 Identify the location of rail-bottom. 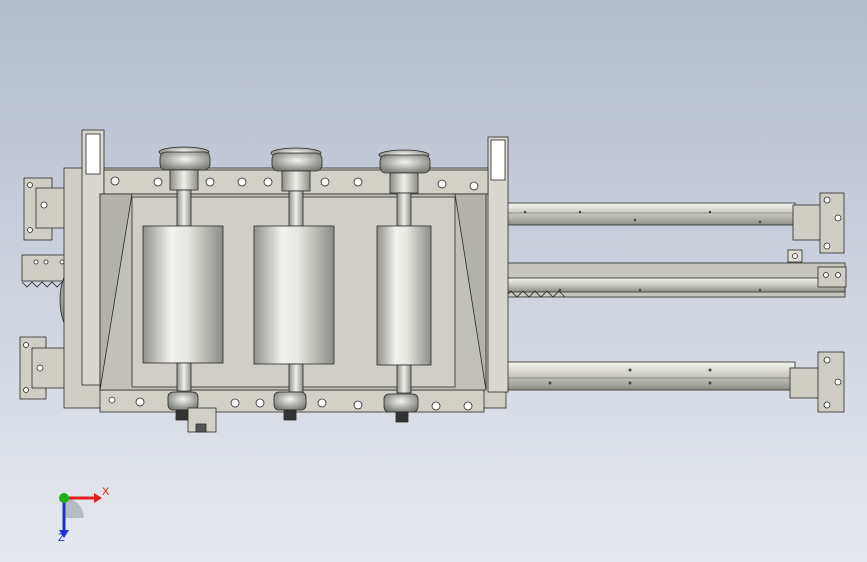
(650, 376).